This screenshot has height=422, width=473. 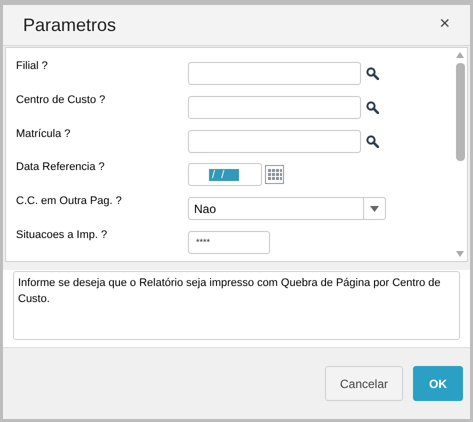 I want to click on field-label: Data Referencia ?, so click(x=61, y=168).